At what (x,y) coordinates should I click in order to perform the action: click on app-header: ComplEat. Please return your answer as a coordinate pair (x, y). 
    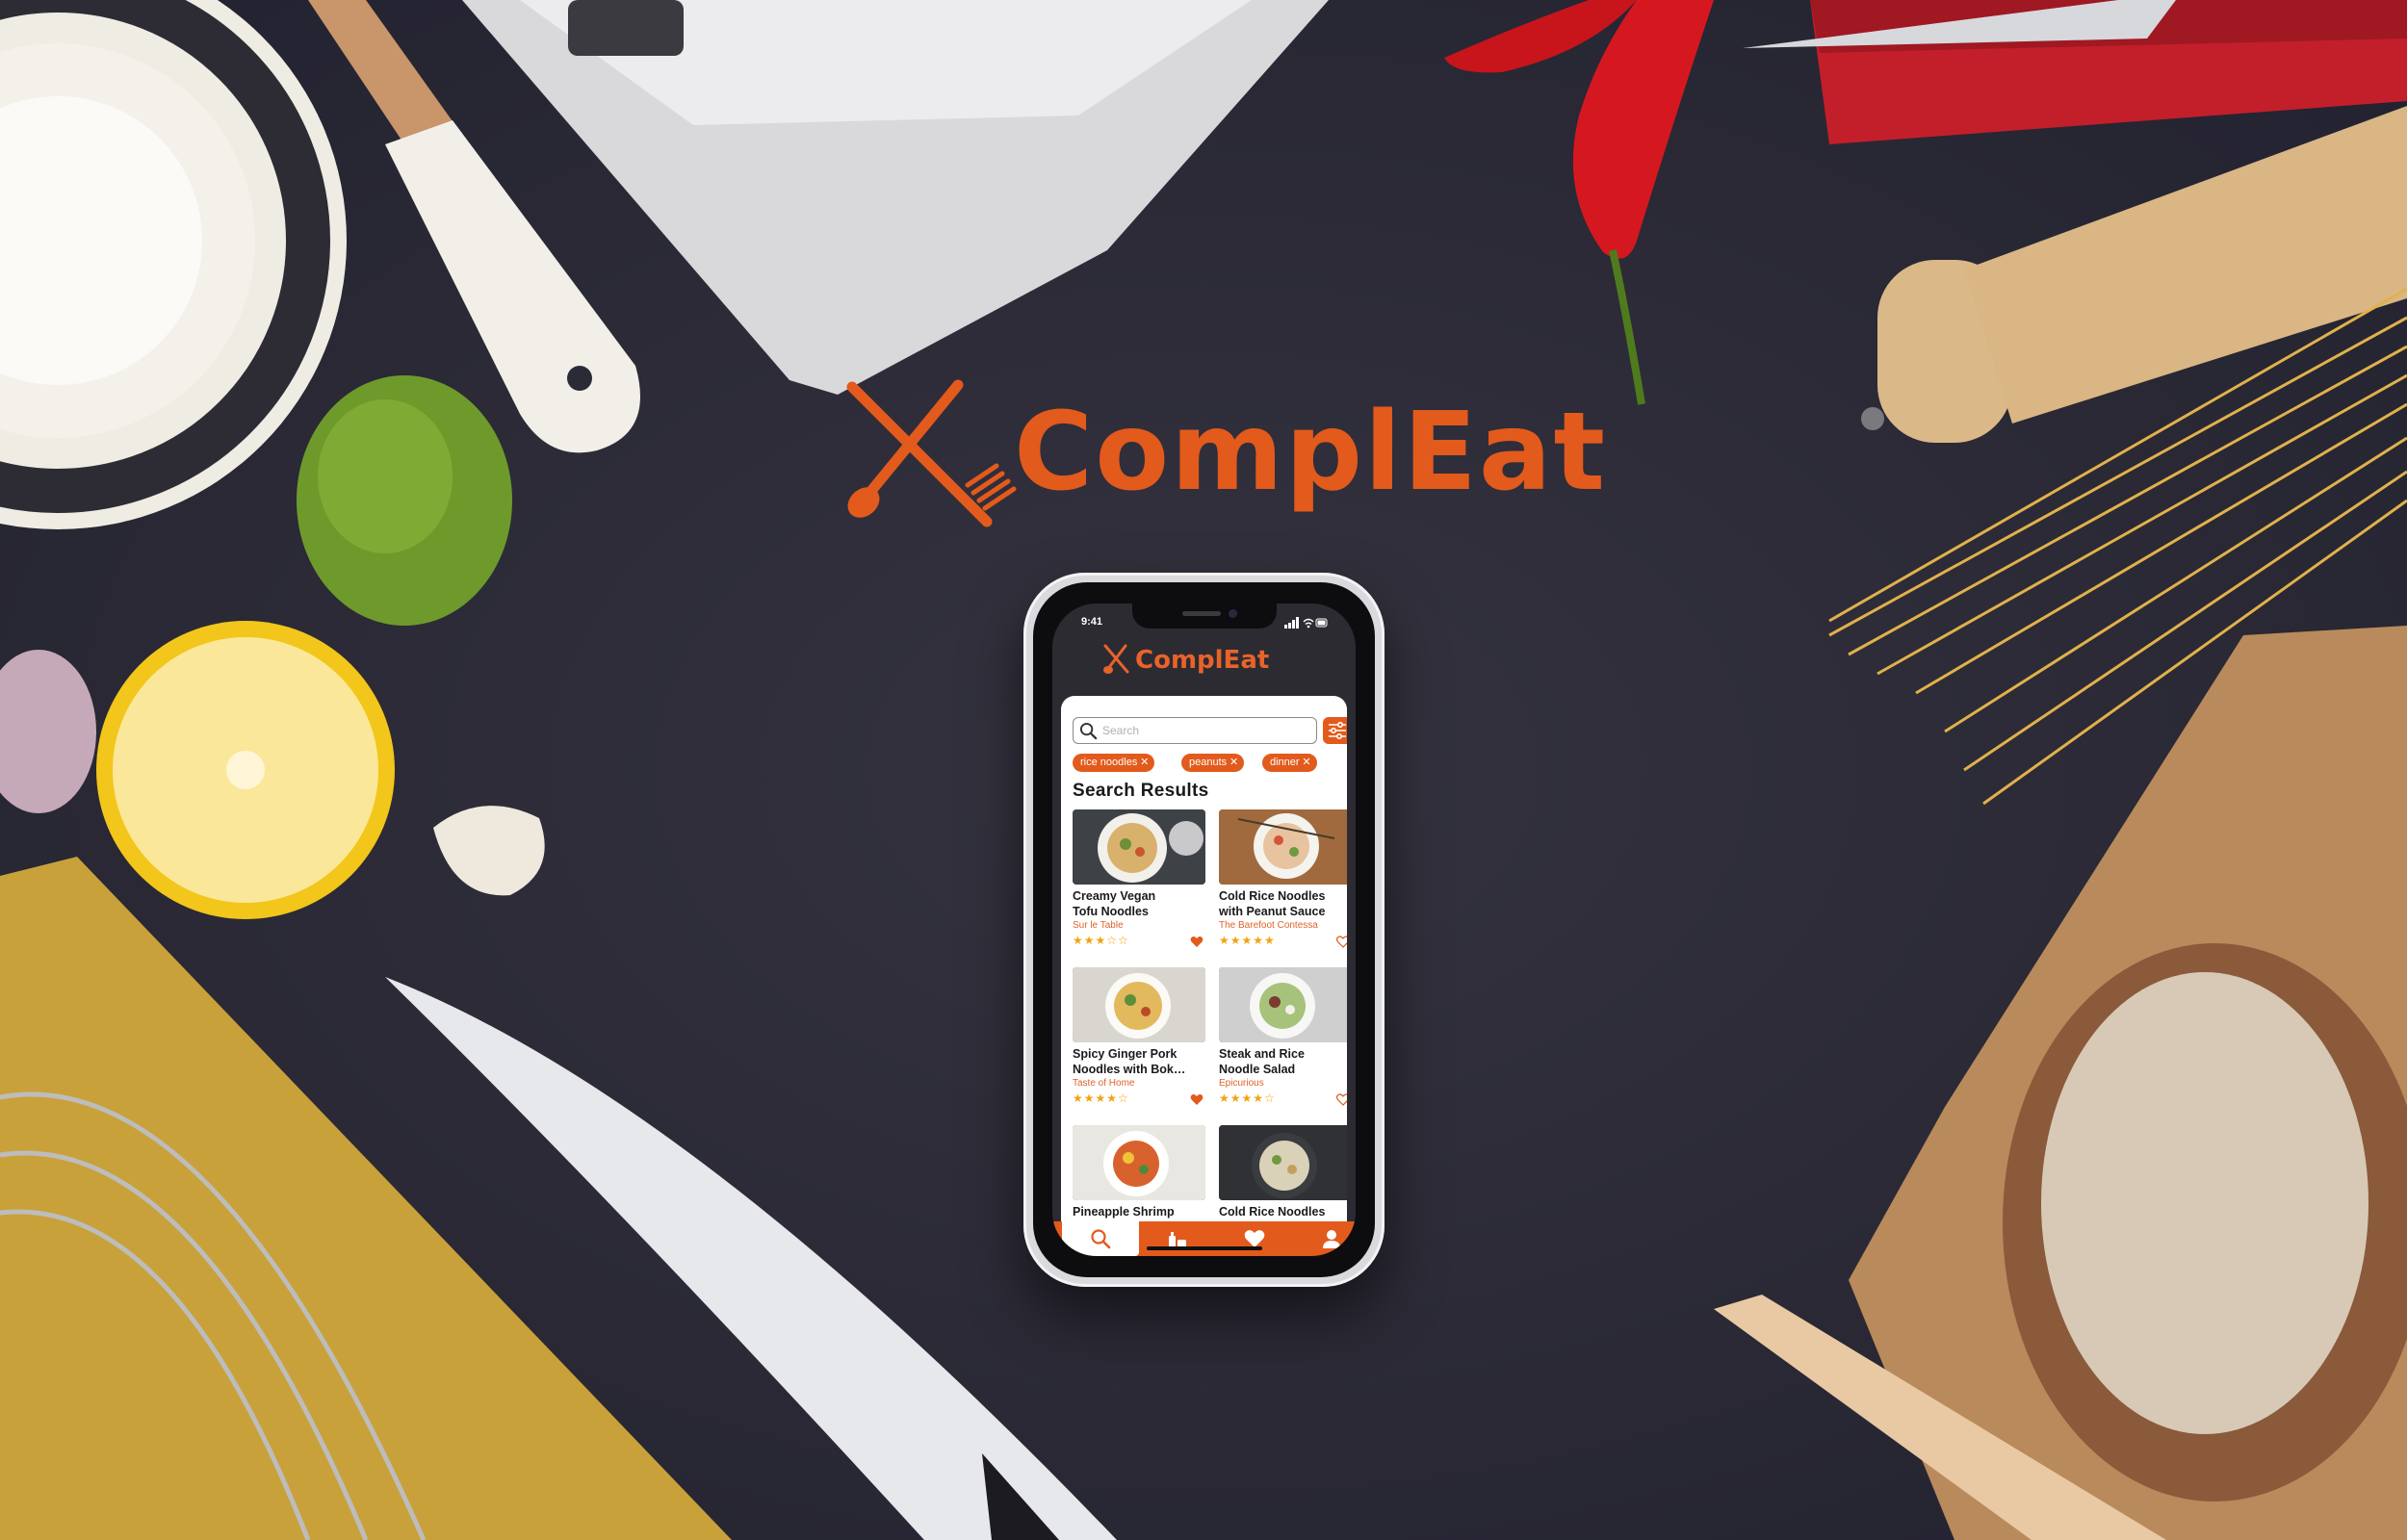
    Looking at the image, I should click on (1204, 663).